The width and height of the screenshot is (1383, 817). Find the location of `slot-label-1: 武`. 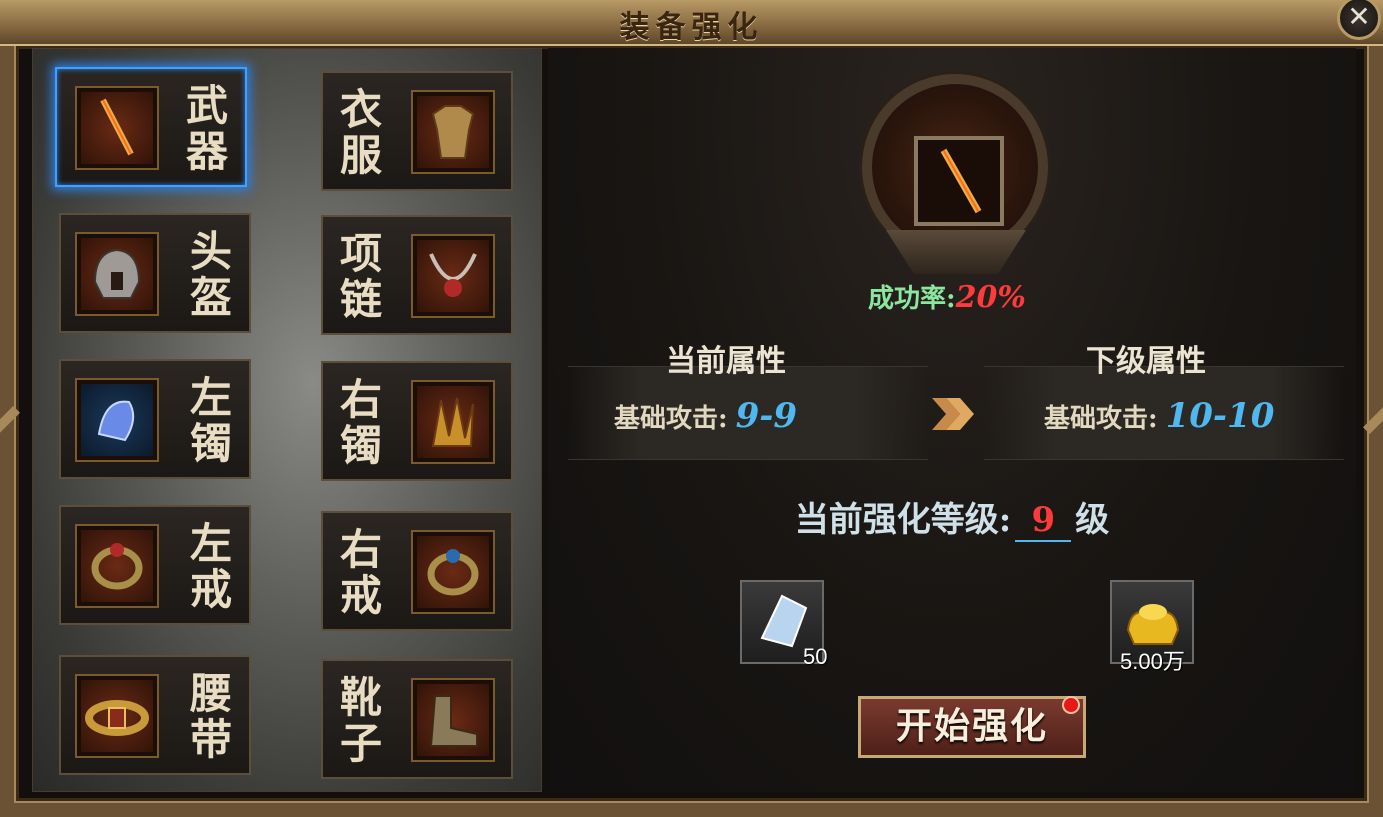

slot-label-1: 武 is located at coordinates (206, 105).